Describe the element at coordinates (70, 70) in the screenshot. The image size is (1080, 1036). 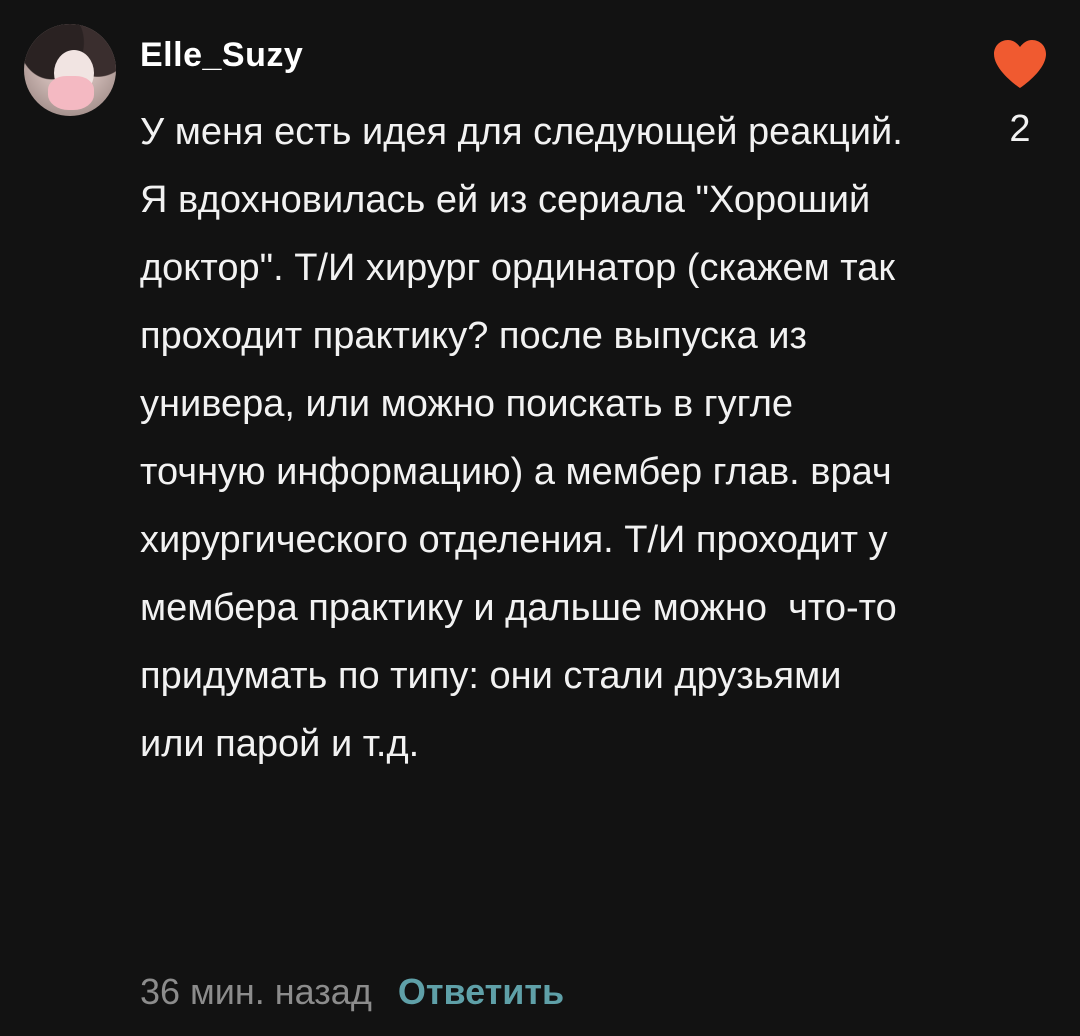
I see `avatar` at that location.